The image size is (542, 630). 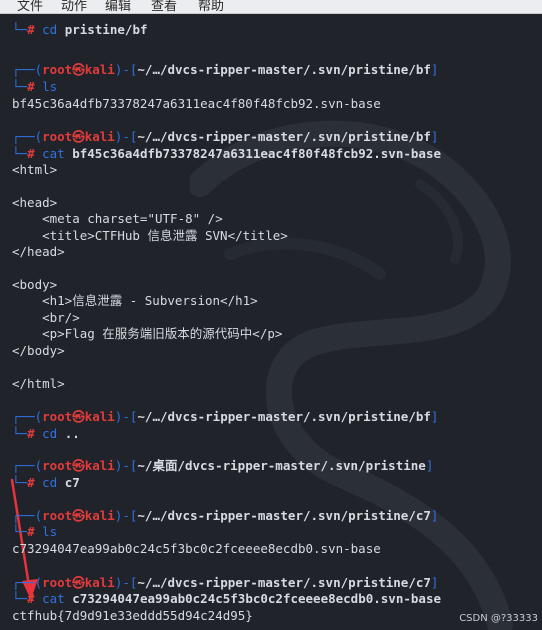 I want to click on output-line: <h1>信息泄露 - Subversion</h1>, so click(x=135, y=301).